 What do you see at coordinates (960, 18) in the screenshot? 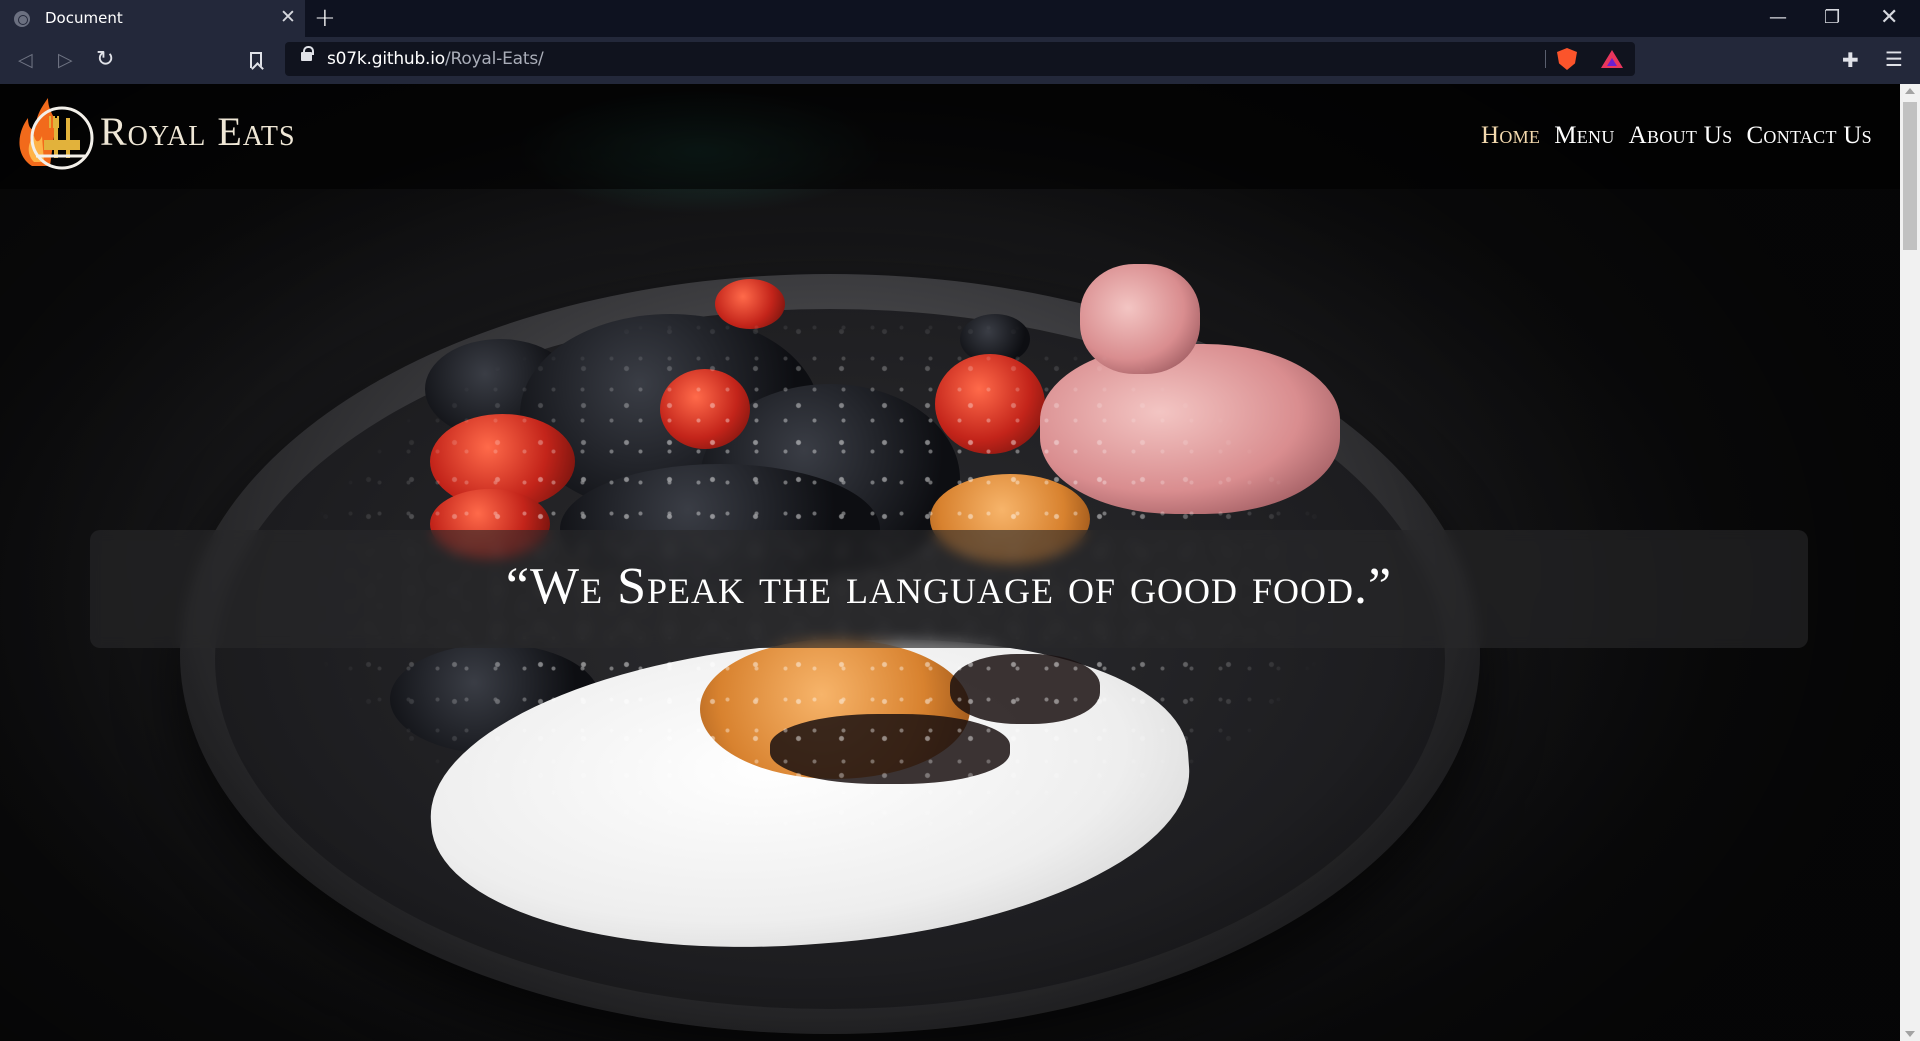
I see `browser-tabbar: Document ✕ + — ❐ ✕` at bounding box center [960, 18].